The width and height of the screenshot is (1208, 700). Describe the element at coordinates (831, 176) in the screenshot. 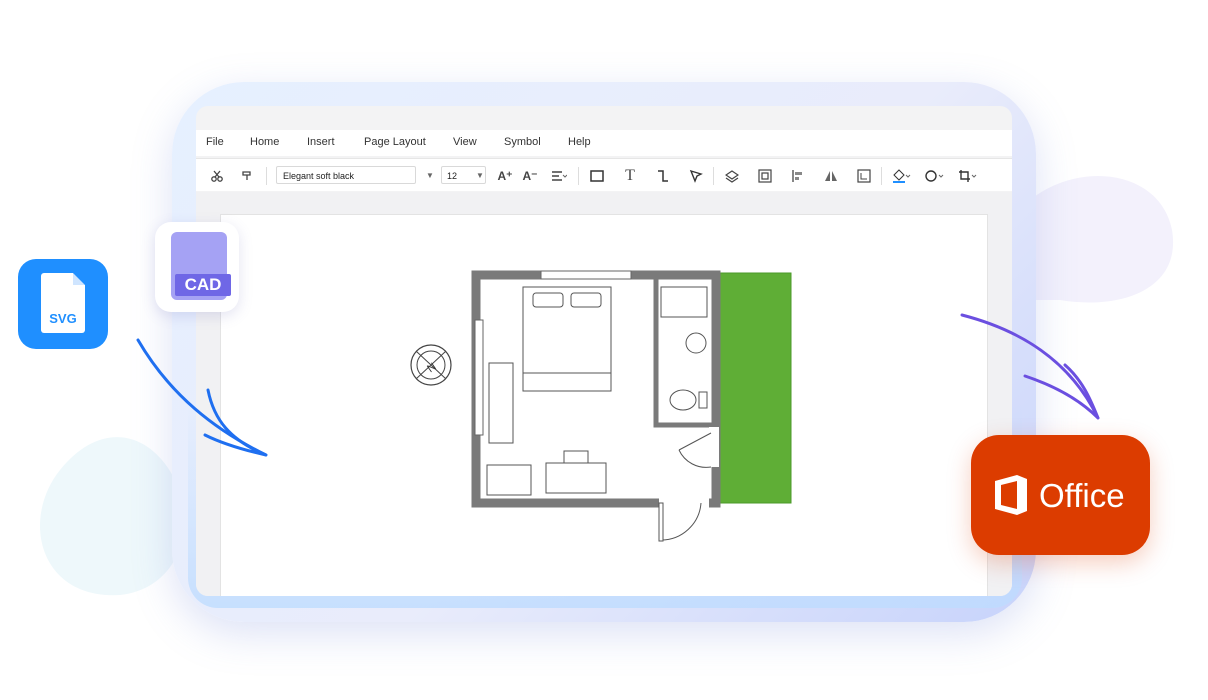

I see `flip-icon` at that location.